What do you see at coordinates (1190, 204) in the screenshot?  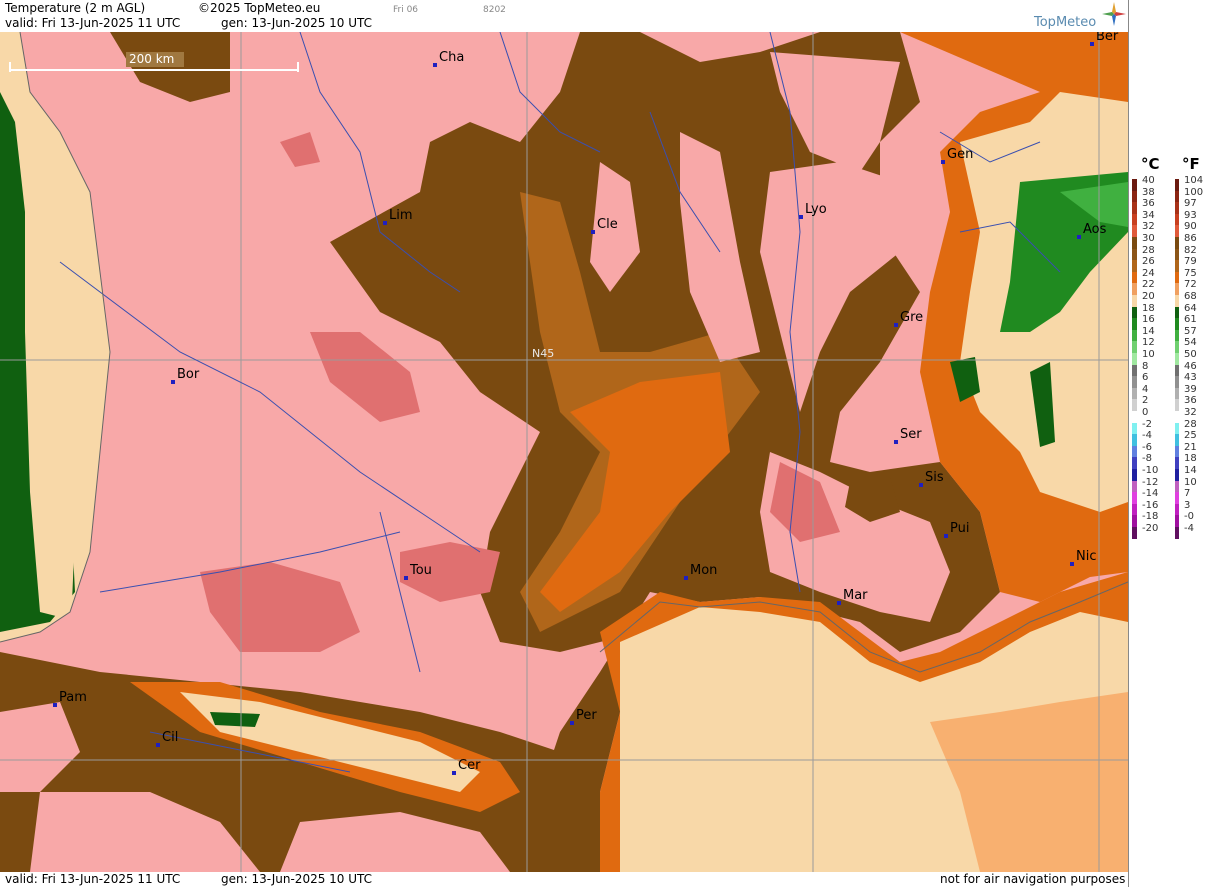 I see `legend-fahrenheit-label: 97` at bounding box center [1190, 204].